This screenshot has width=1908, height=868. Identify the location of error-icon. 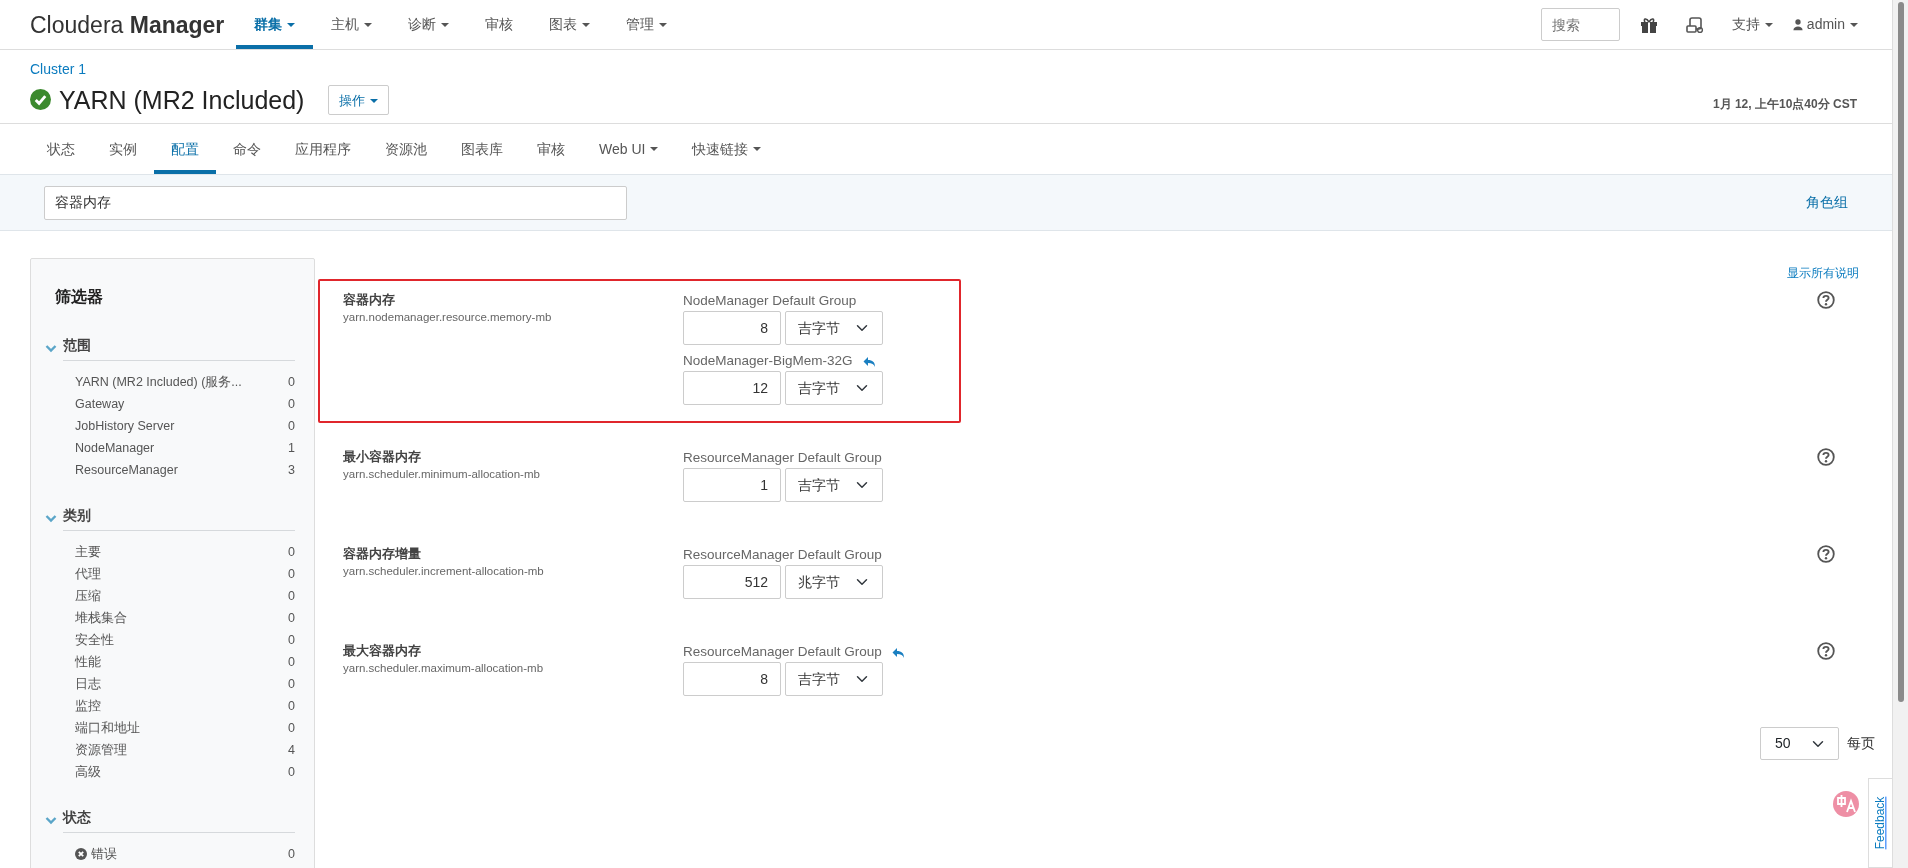
(81, 854).